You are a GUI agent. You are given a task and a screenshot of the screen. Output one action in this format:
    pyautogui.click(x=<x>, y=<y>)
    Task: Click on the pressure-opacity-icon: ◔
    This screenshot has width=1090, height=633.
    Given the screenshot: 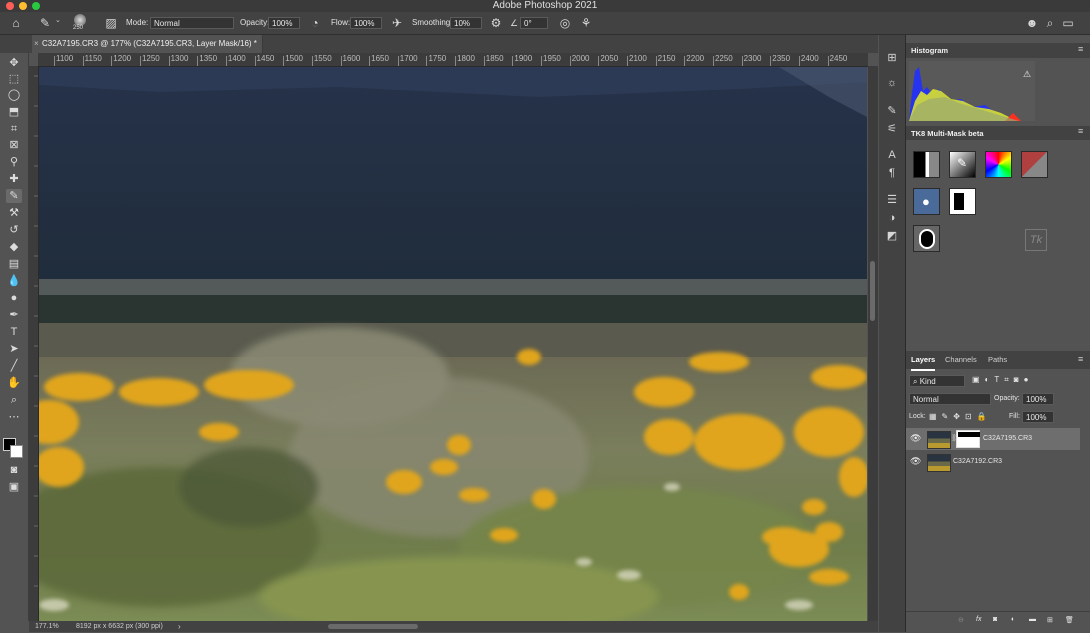 What is the action you would take?
    pyautogui.click(x=315, y=23)
    